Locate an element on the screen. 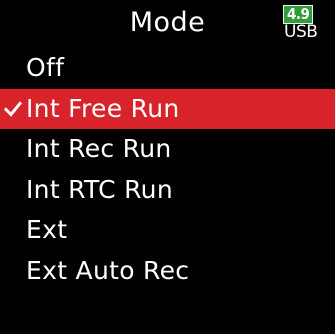  menu-item-int-rtc-run: Int RTC Run is located at coordinates (167, 190).